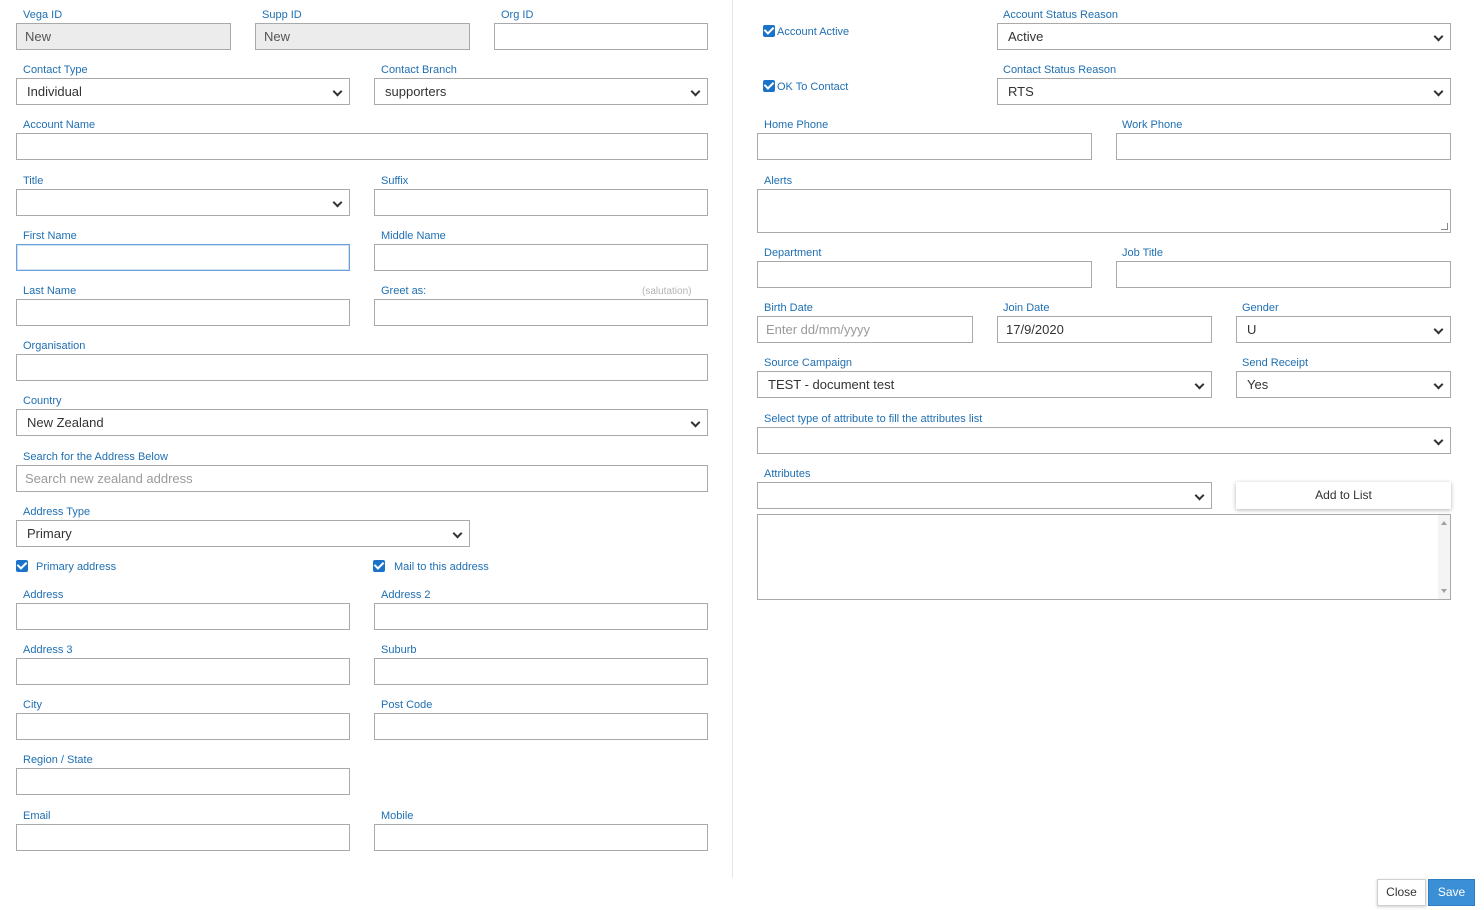 This screenshot has height=910, width=1484. I want to click on city-label: City, so click(32, 705).